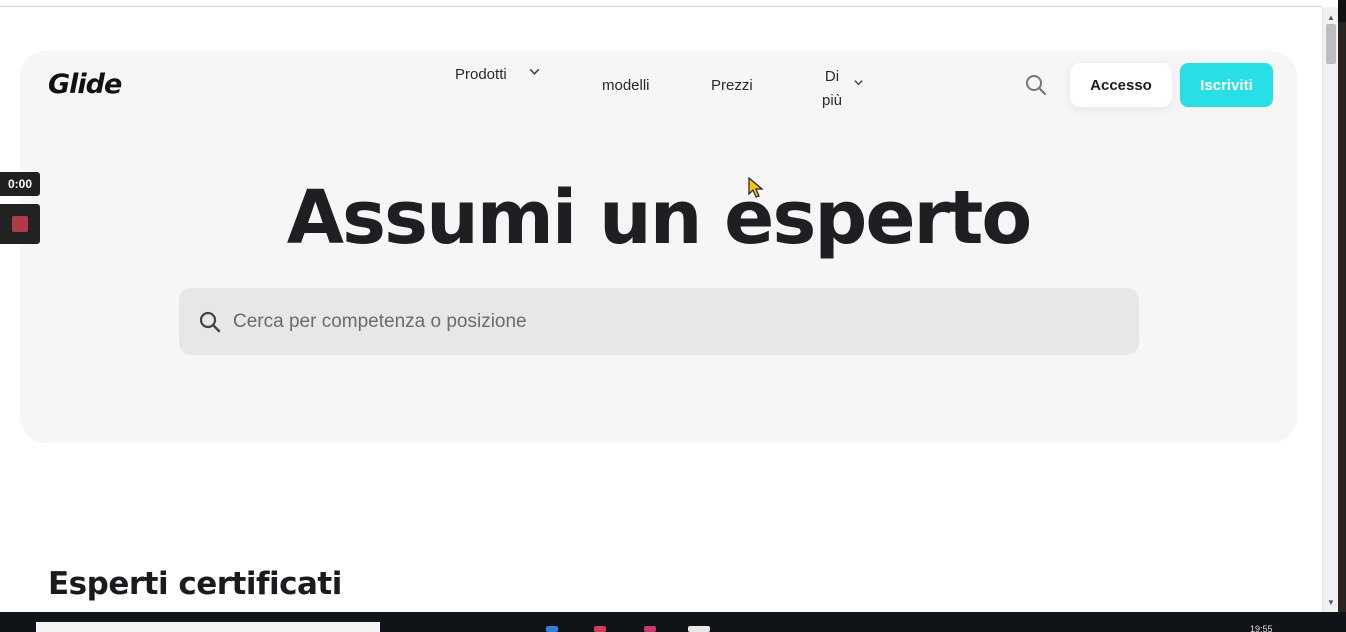  I want to click on taskbar-clock: 19:55, so click(1261, 628).